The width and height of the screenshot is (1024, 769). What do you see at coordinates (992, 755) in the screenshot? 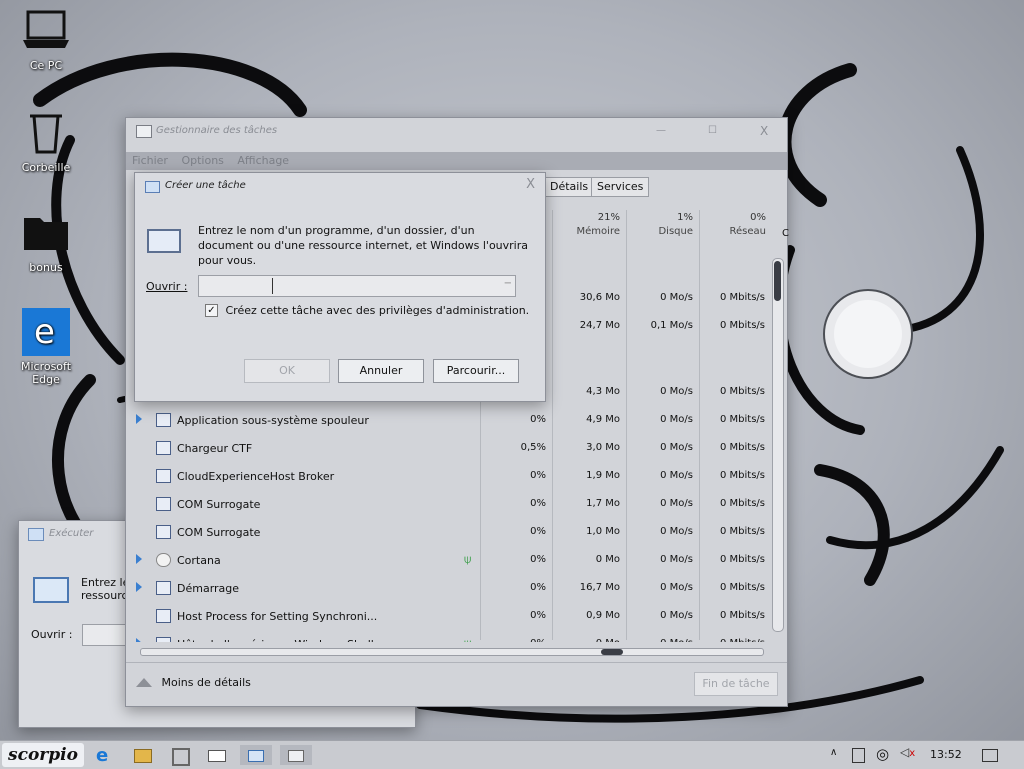
I see `action-center-icon` at bounding box center [992, 755].